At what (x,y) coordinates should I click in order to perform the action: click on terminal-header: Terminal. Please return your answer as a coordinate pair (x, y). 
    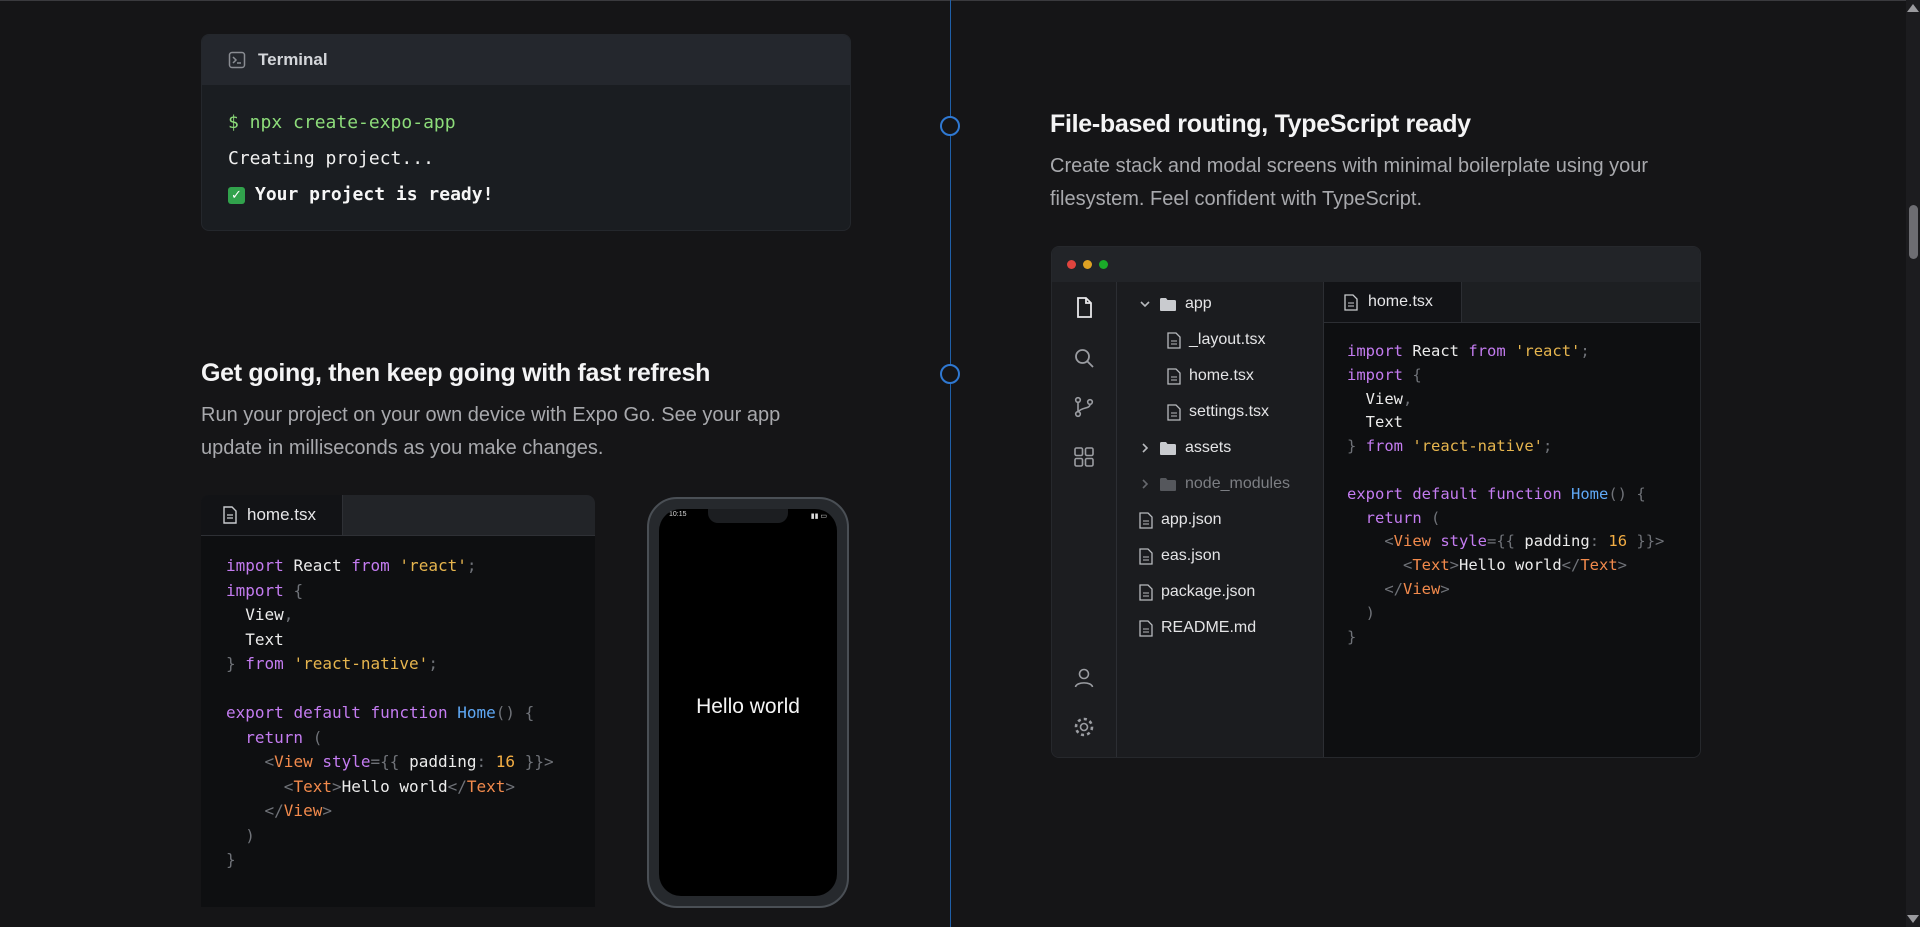
    Looking at the image, I should click on (526, 60).